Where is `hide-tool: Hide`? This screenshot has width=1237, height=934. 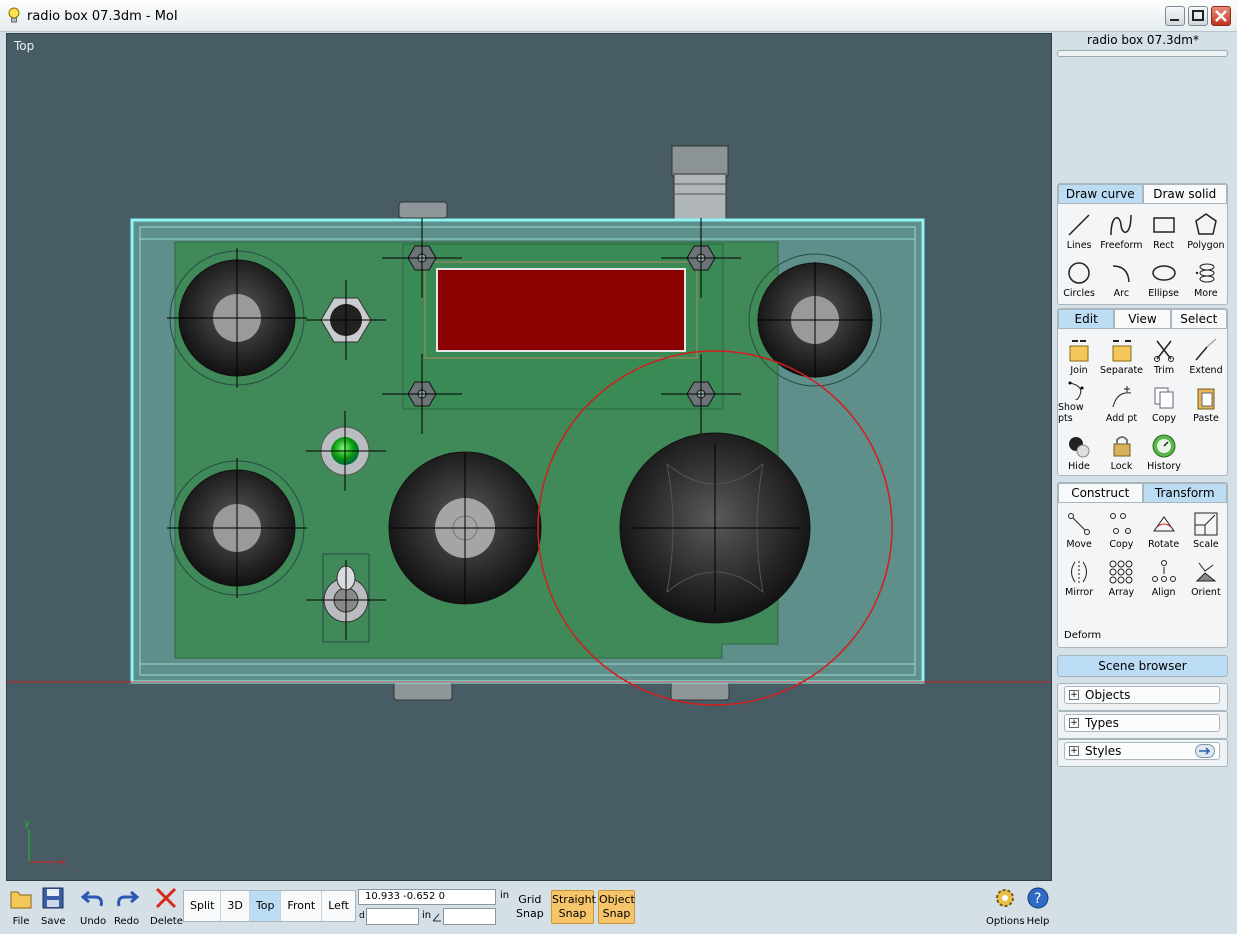 hide-tool: Hide is located at coordinates (1079, 451).